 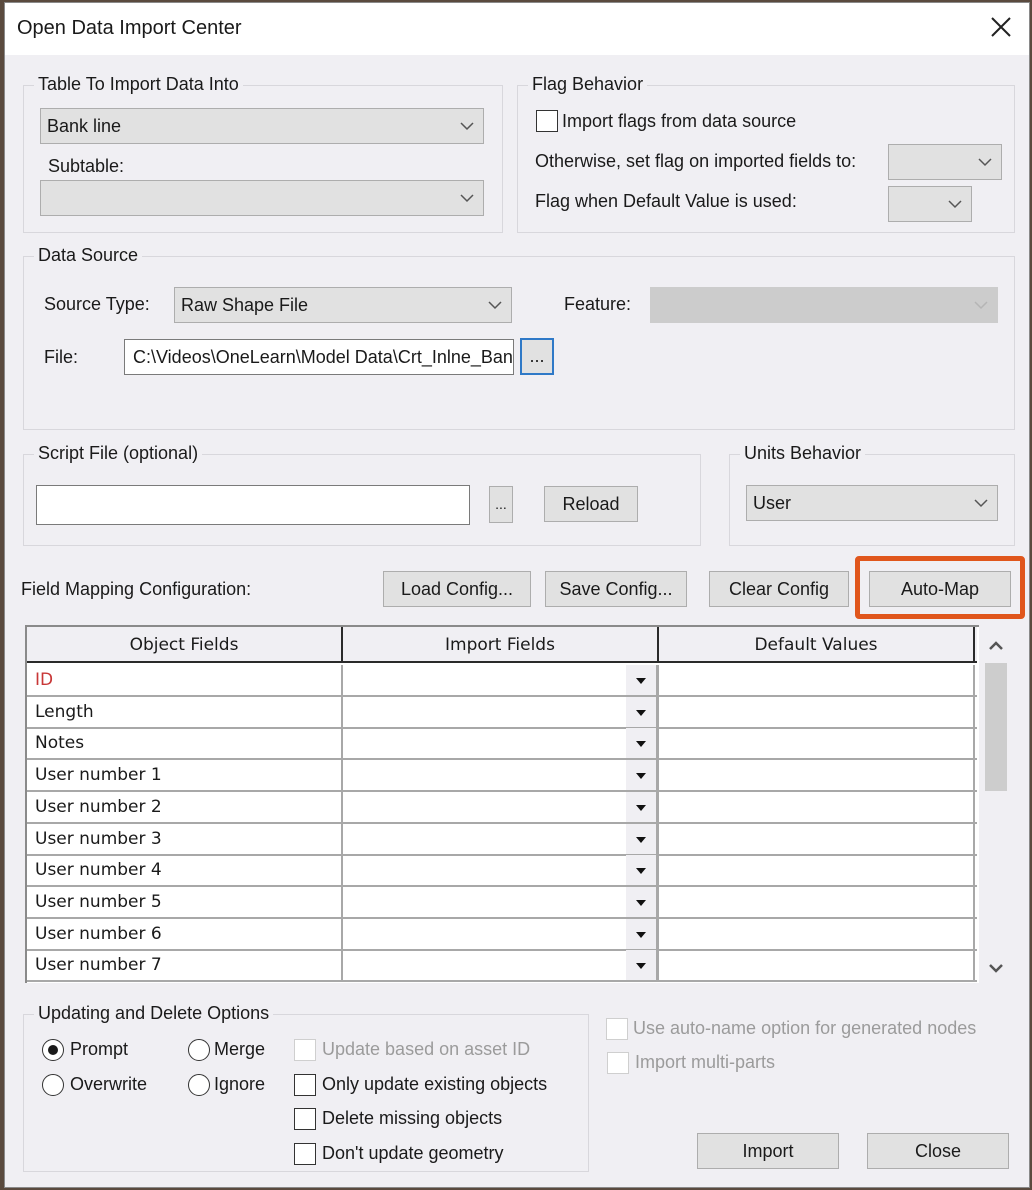 I want to click on column-header-object-fields: Object Fields, so click(x=185, y=645).